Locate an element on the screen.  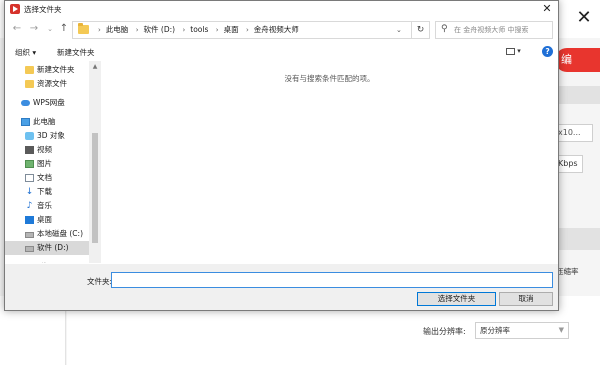
pictures-icon is located at coordinates (29, 164).